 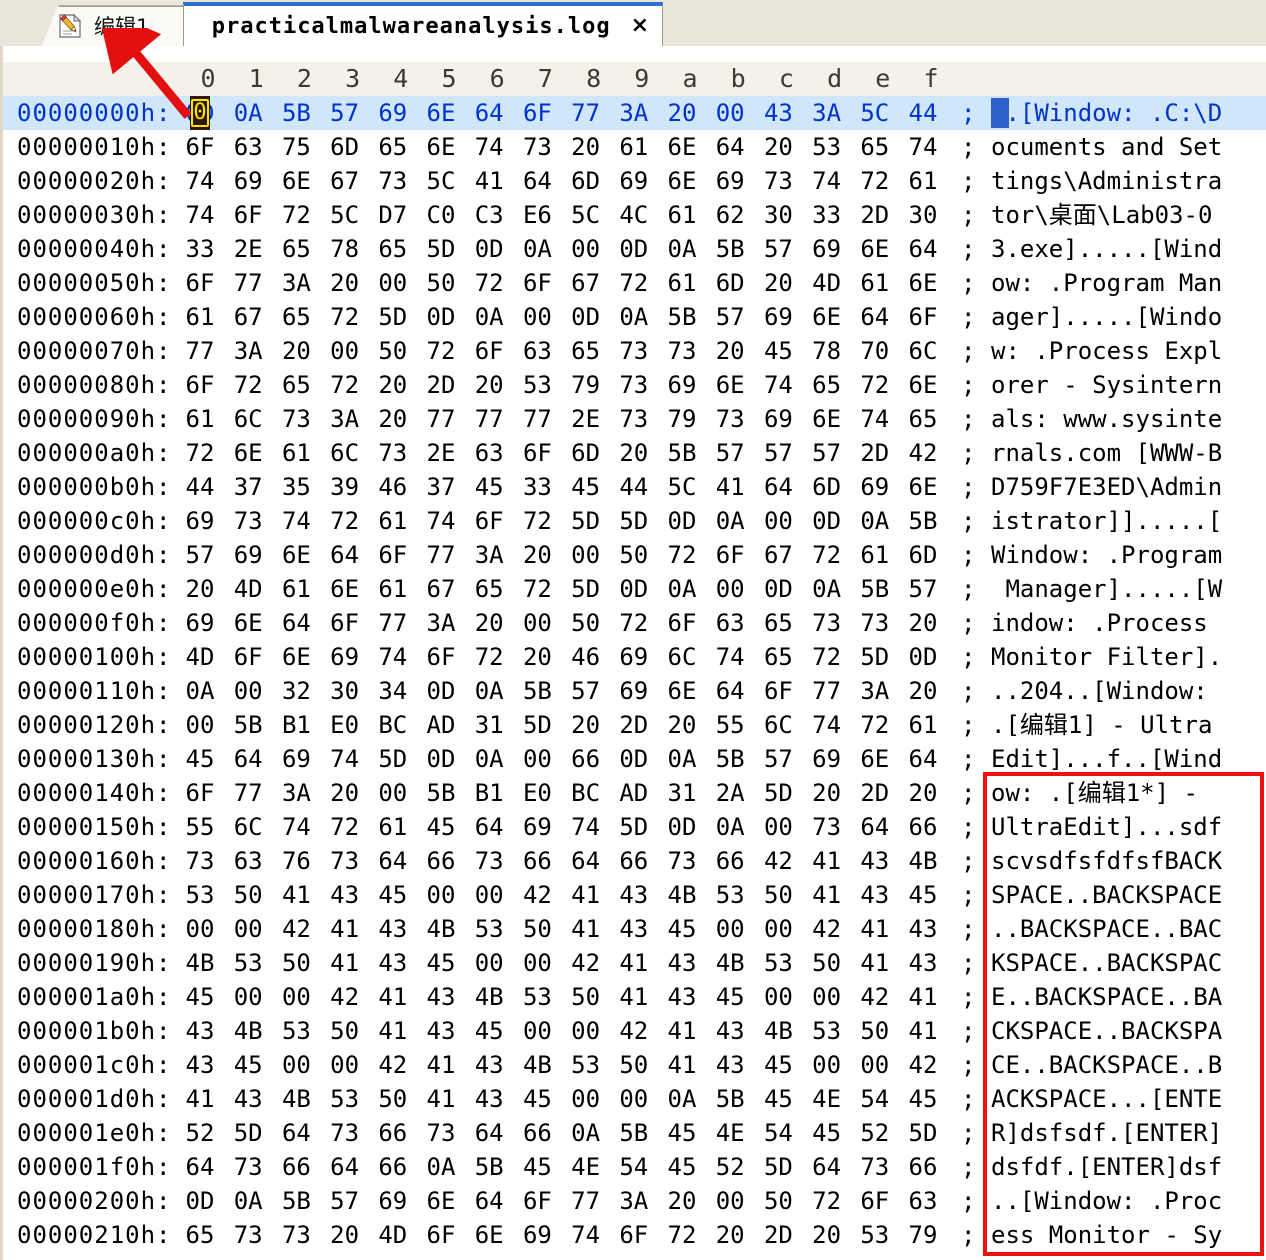 What do you see at coordinates (200, 1133) in the screenshot?
I see `hex-byte: 52` at bounding box center [200, 1133].